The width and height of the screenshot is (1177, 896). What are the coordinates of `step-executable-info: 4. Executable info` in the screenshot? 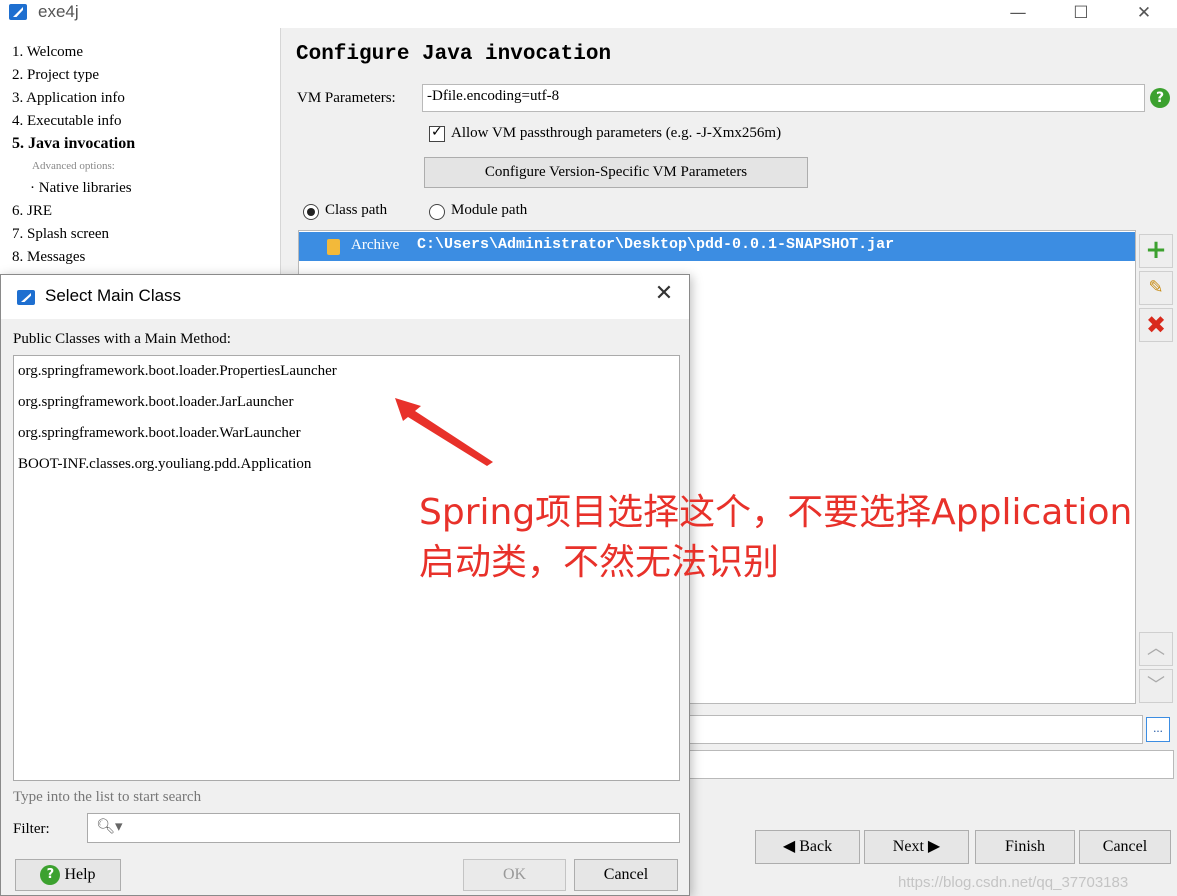 It's located at (67, 121).